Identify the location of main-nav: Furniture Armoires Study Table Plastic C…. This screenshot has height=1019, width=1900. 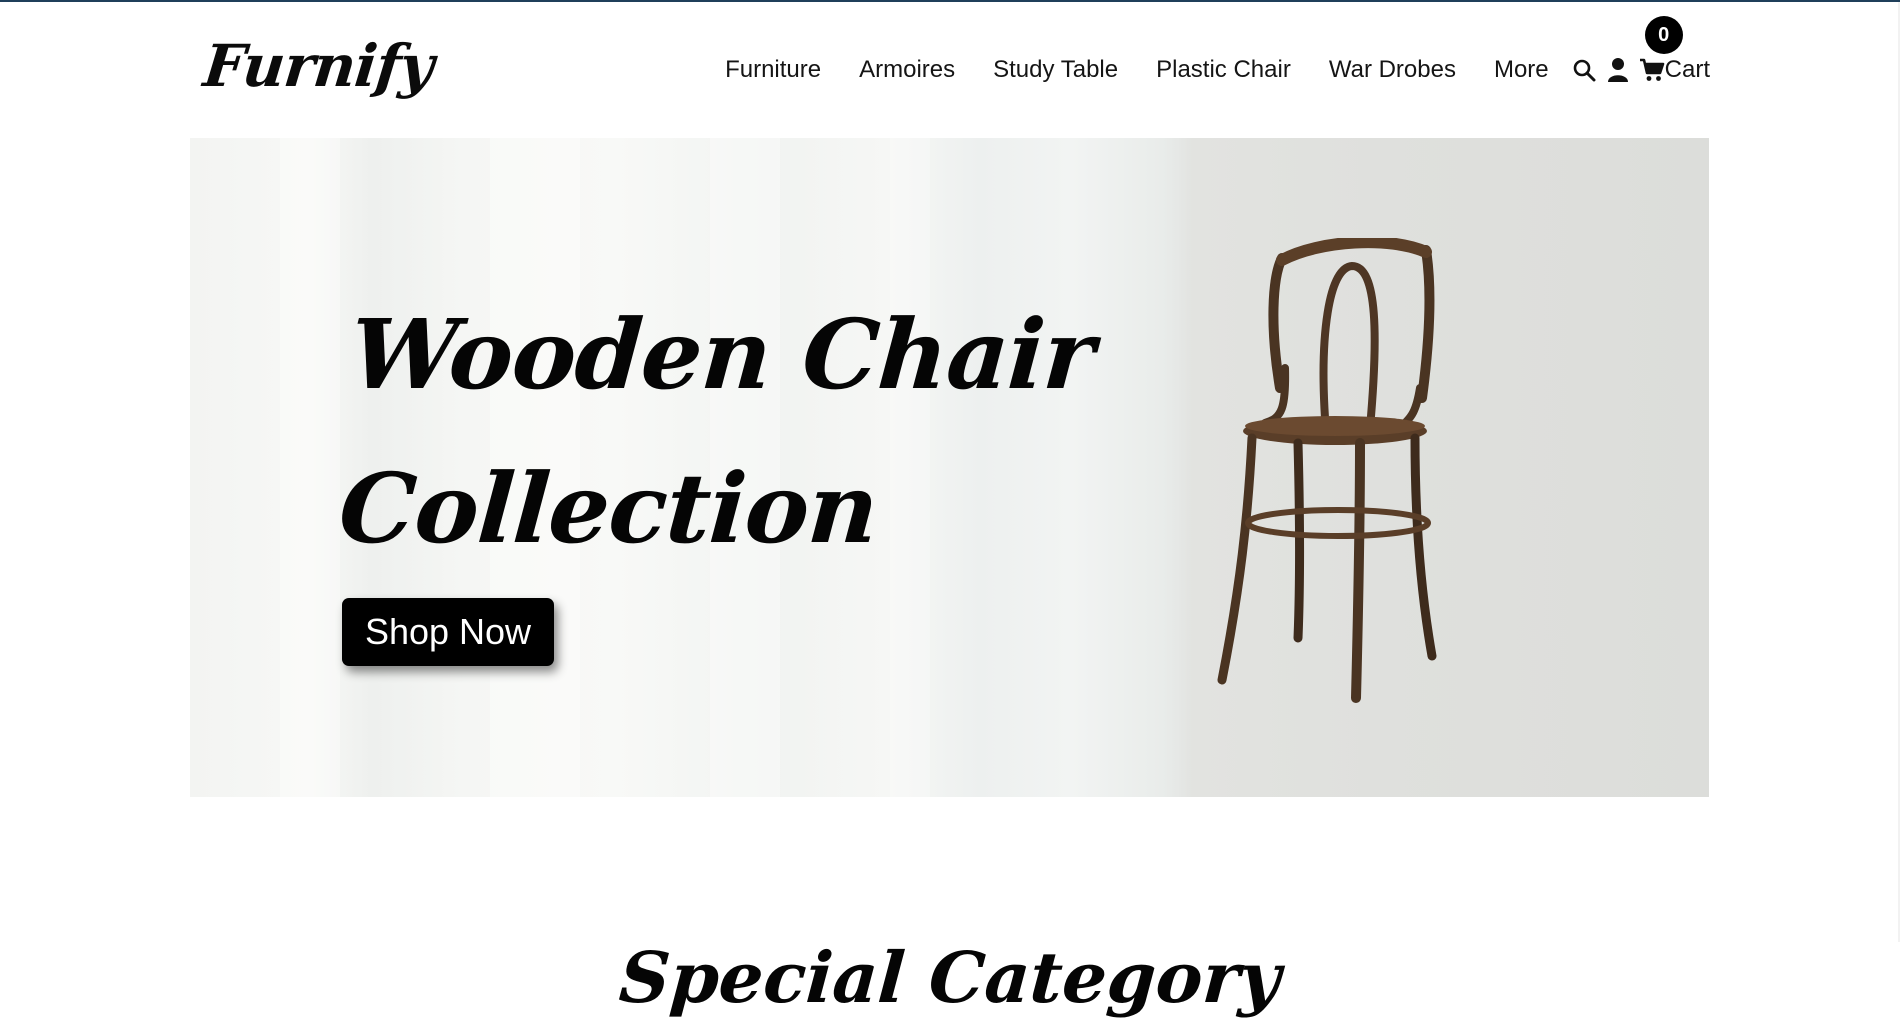
(1217, 51).